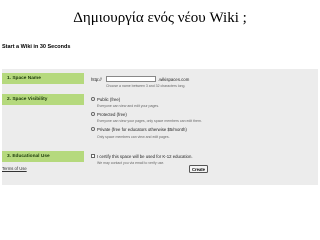 The height and width of the screenshot is (240, 320). I want to click on protected-radio, so click(93, 114).